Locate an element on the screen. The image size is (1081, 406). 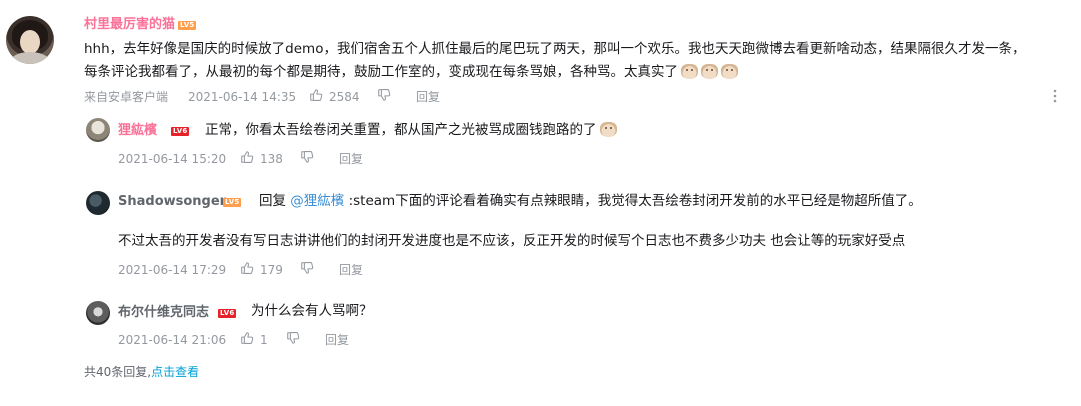
client-source: 来自安卓客户端 is located at coordinates (126, 97).